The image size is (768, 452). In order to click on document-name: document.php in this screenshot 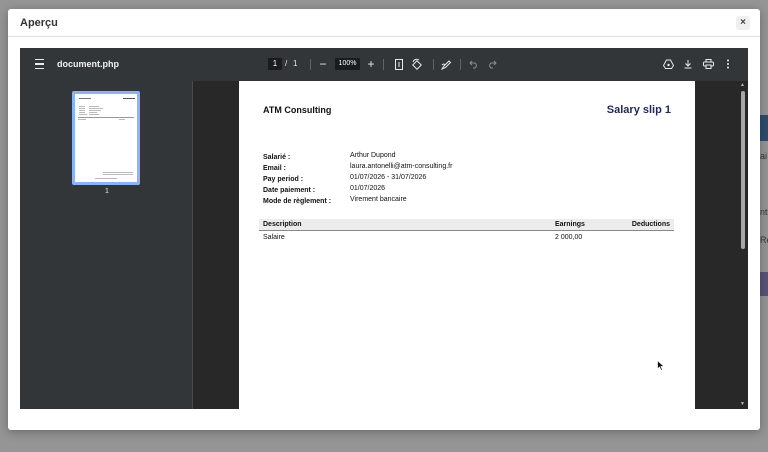, I will do `click(88, 64)`.